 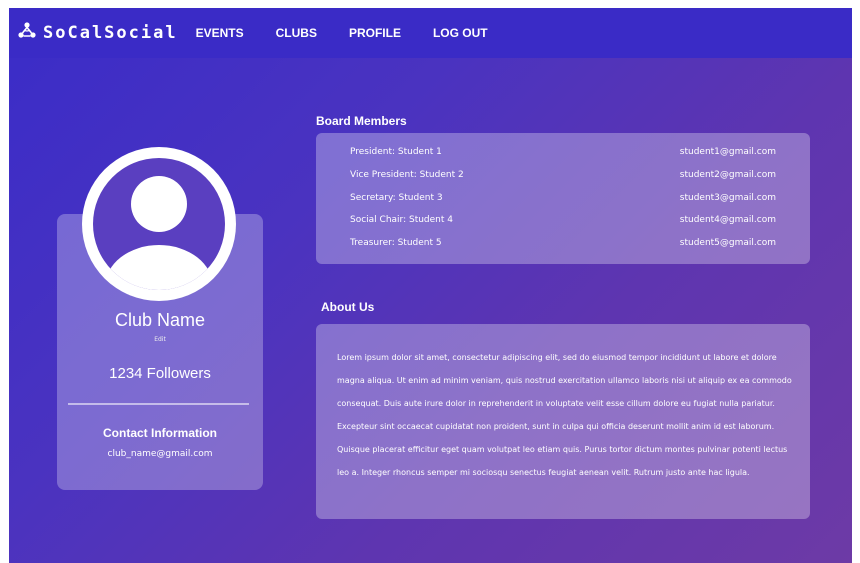 I want to click on club-name: Club Name, so click(x=160, y=320).